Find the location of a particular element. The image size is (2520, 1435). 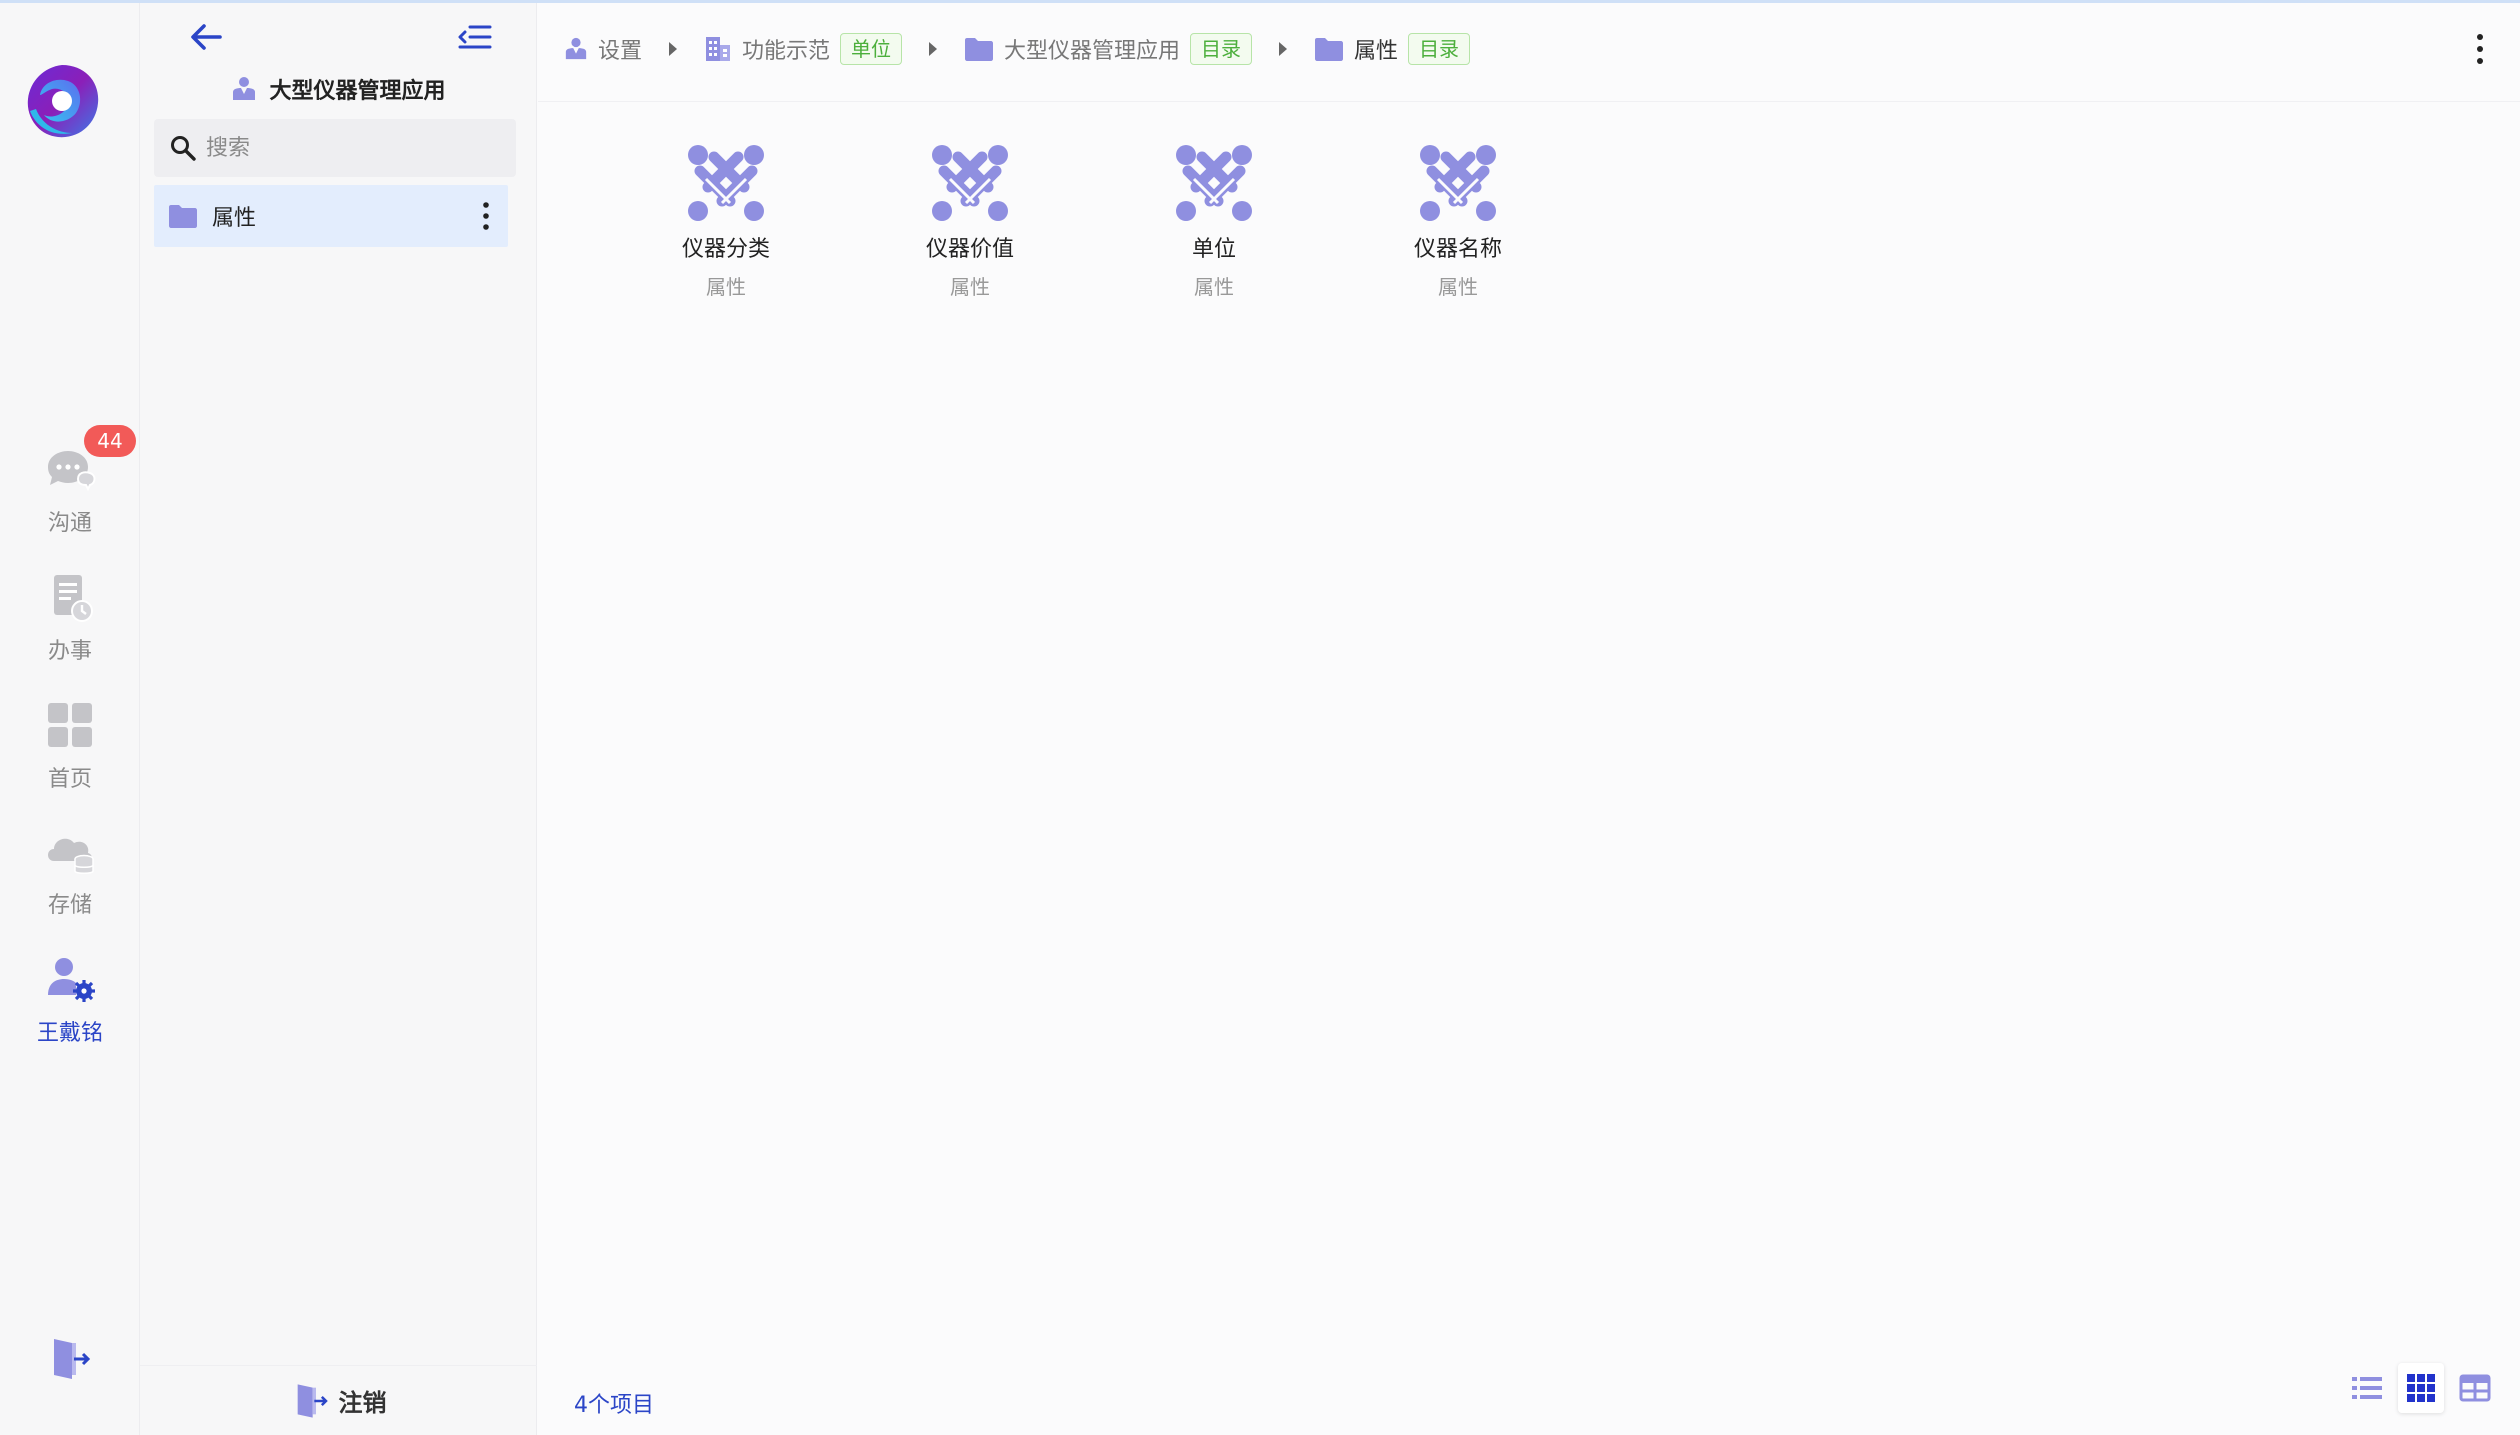

rail-item-chat: 44 沟通 is located at coordinates (70, 489).